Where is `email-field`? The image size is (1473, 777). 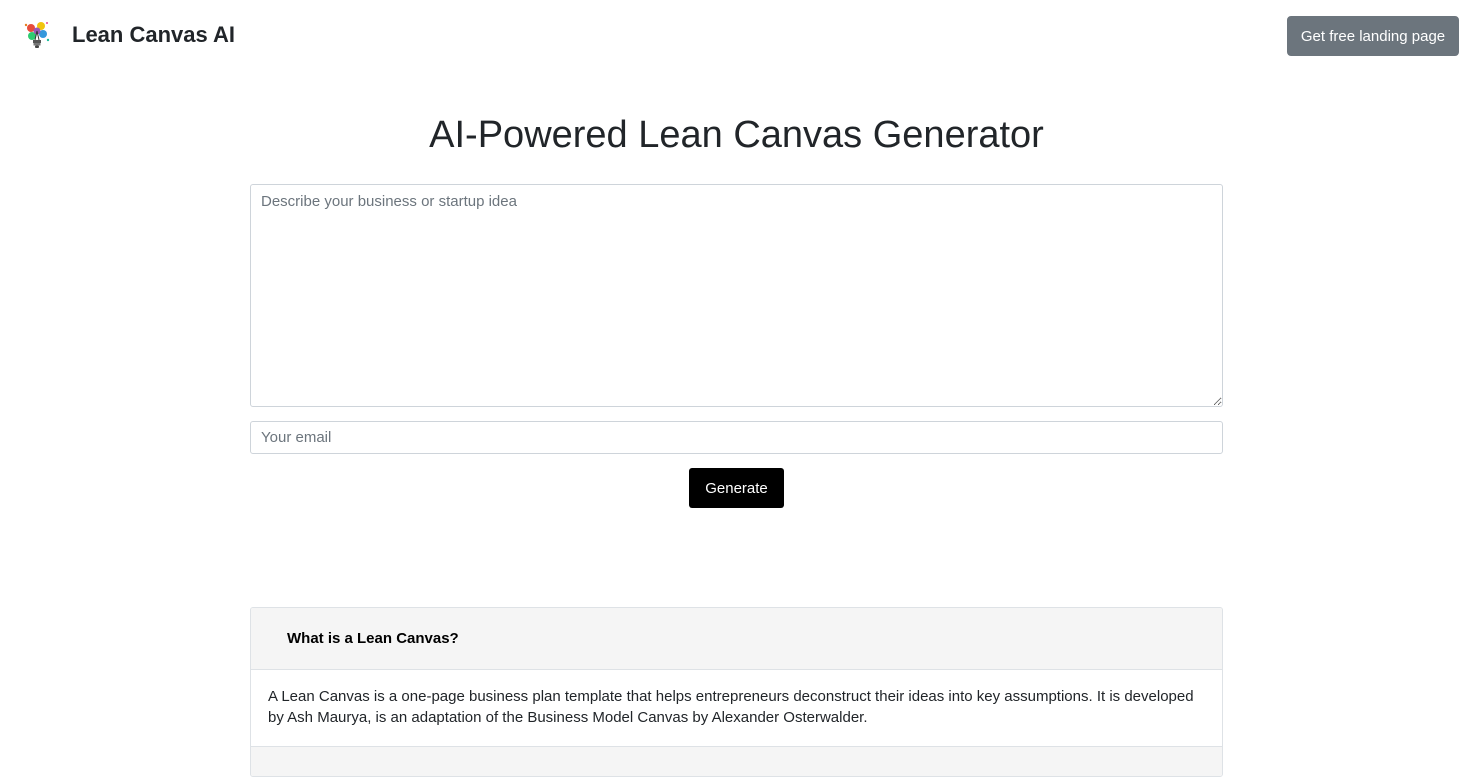
email-field is located at coordinates (736, 437).